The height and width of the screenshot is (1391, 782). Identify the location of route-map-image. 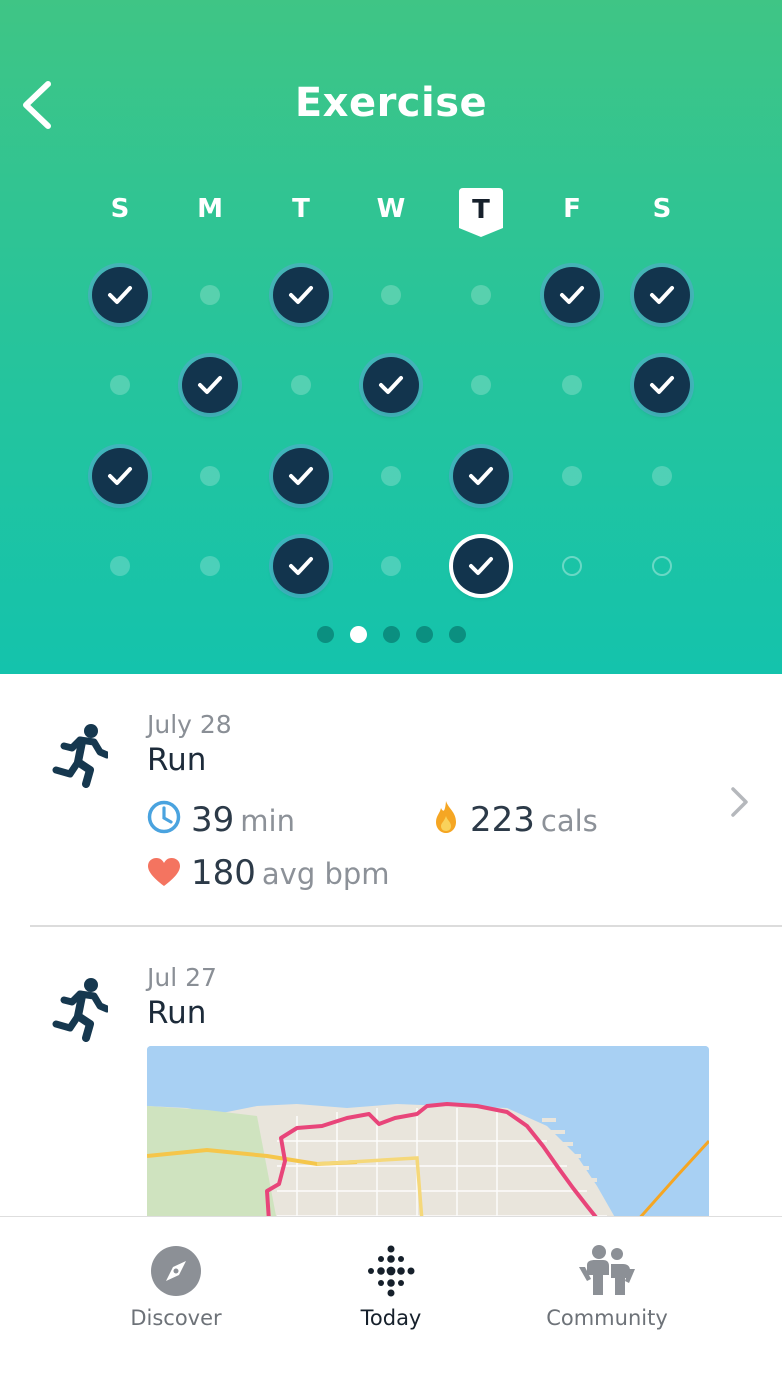
(428, 1133).